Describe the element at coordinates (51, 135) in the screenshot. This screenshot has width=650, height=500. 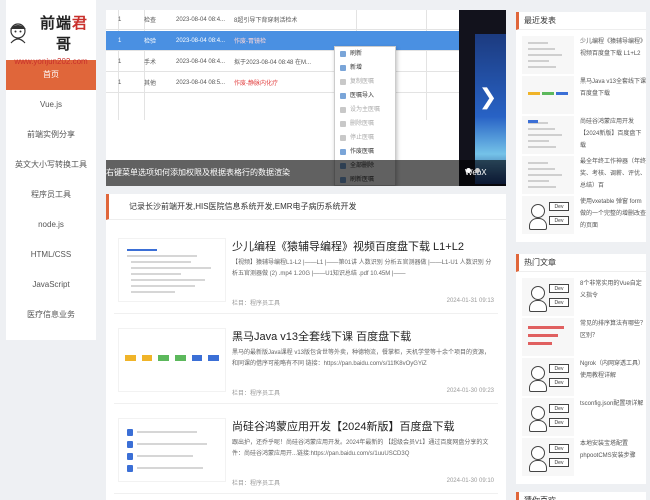
I see `nav-item: 前端实例分享` at that location.